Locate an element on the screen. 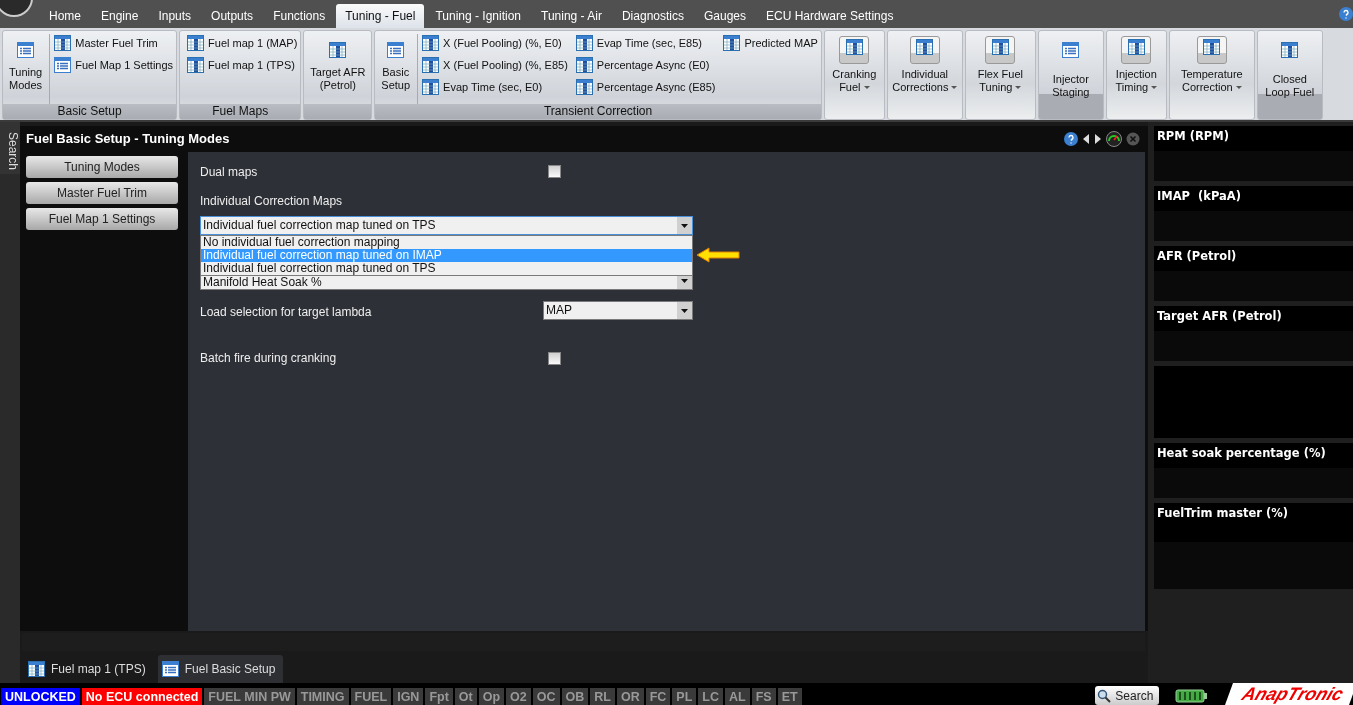 The width and height of the screenshot is (1353, 705). search-icon is located at coordinates (1104, 695).